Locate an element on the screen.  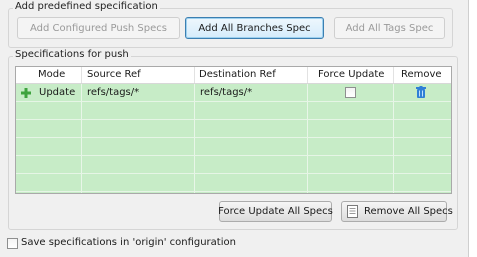
add-all-tags-spec-button: Add All Tags Spec is located at coordinates (389, 28).